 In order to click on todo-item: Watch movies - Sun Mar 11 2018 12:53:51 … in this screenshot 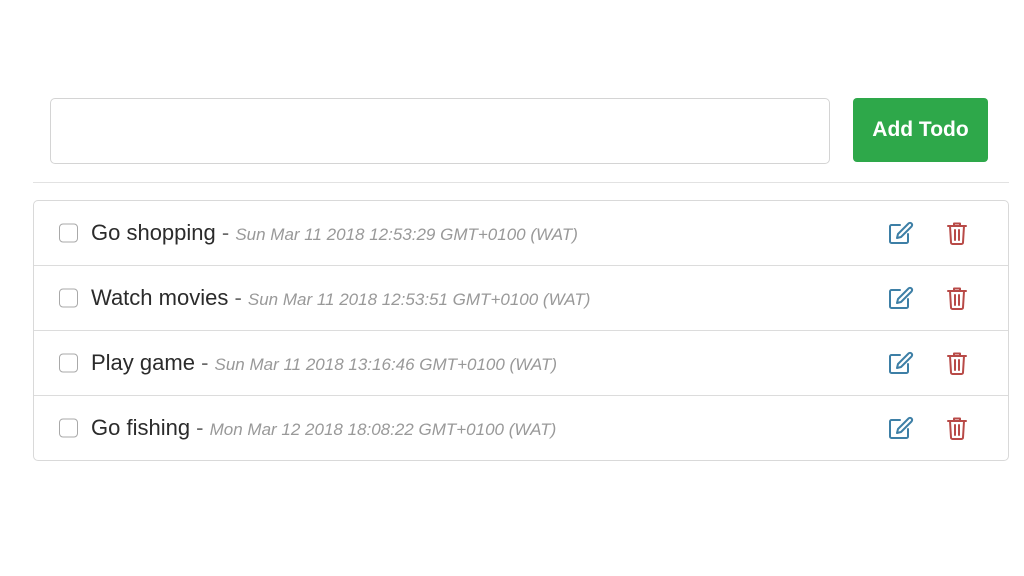, I will do `click(521, 298)`.